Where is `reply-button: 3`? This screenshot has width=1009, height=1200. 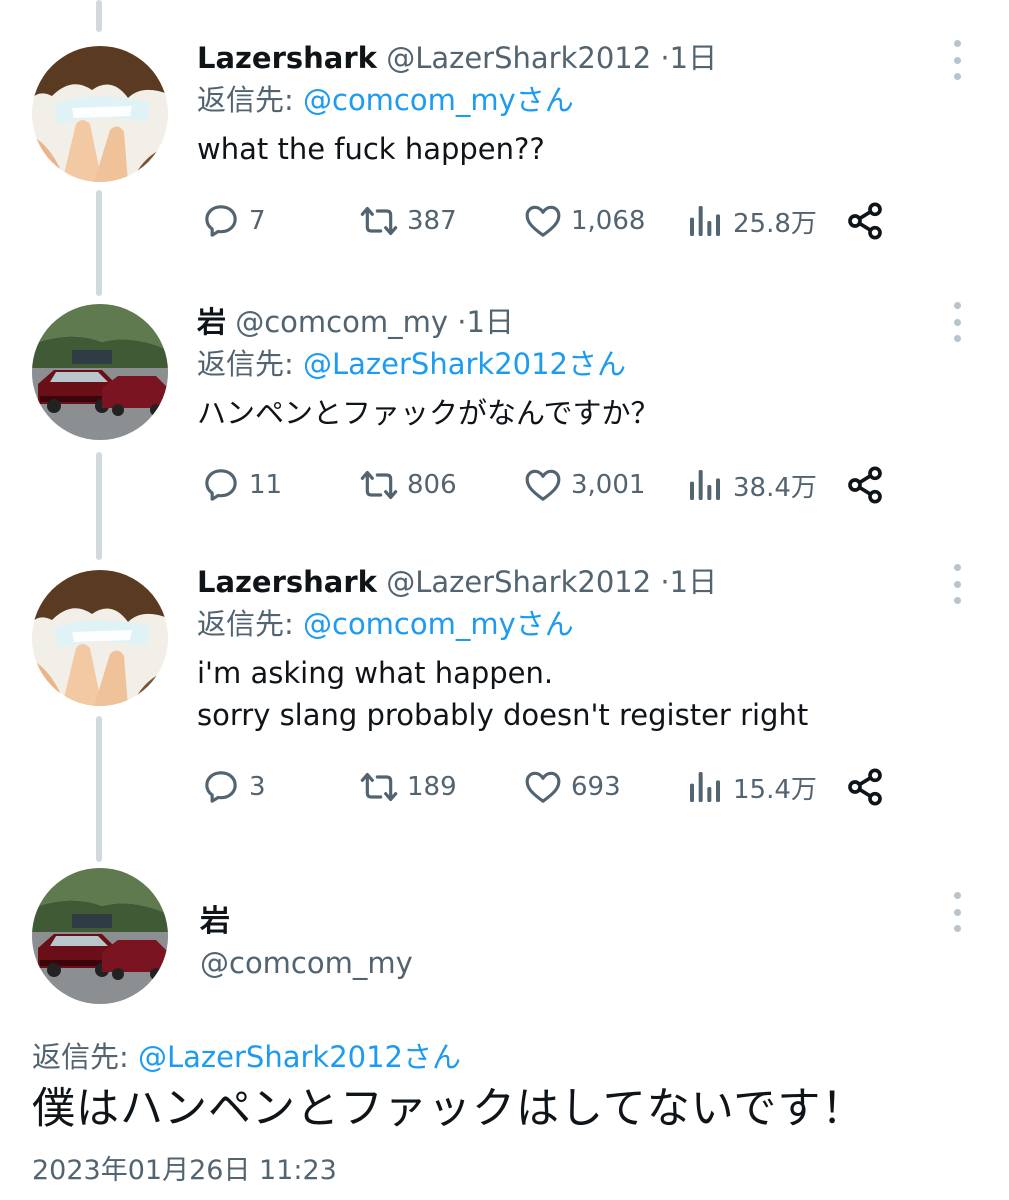 reply-button: 3 is located at coordinates (233, 787).